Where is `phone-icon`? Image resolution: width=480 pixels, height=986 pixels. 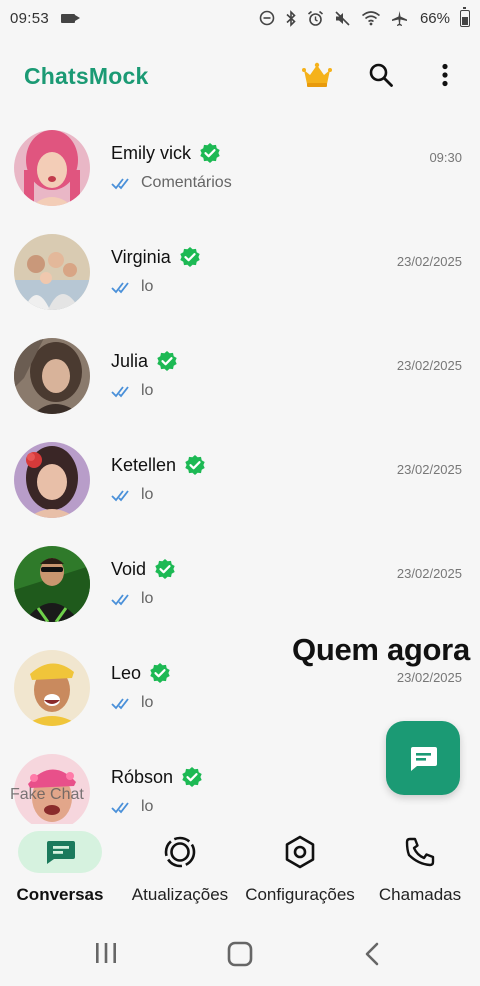
phone-icon is located at coordinates (420, 852).